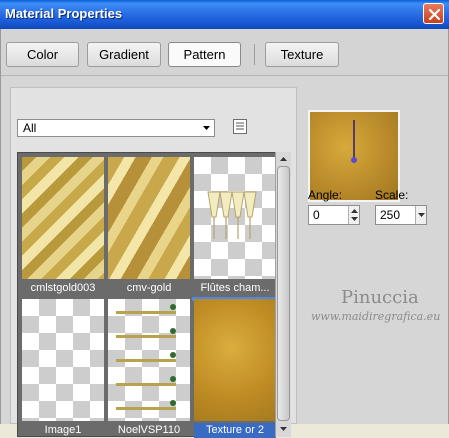 The width and height of the screenshot is (449, 438). Describe the element at coordinates (376, 316) in the screenshot. I see `watermark-url: www.maidiregrafica.eu` at that location.